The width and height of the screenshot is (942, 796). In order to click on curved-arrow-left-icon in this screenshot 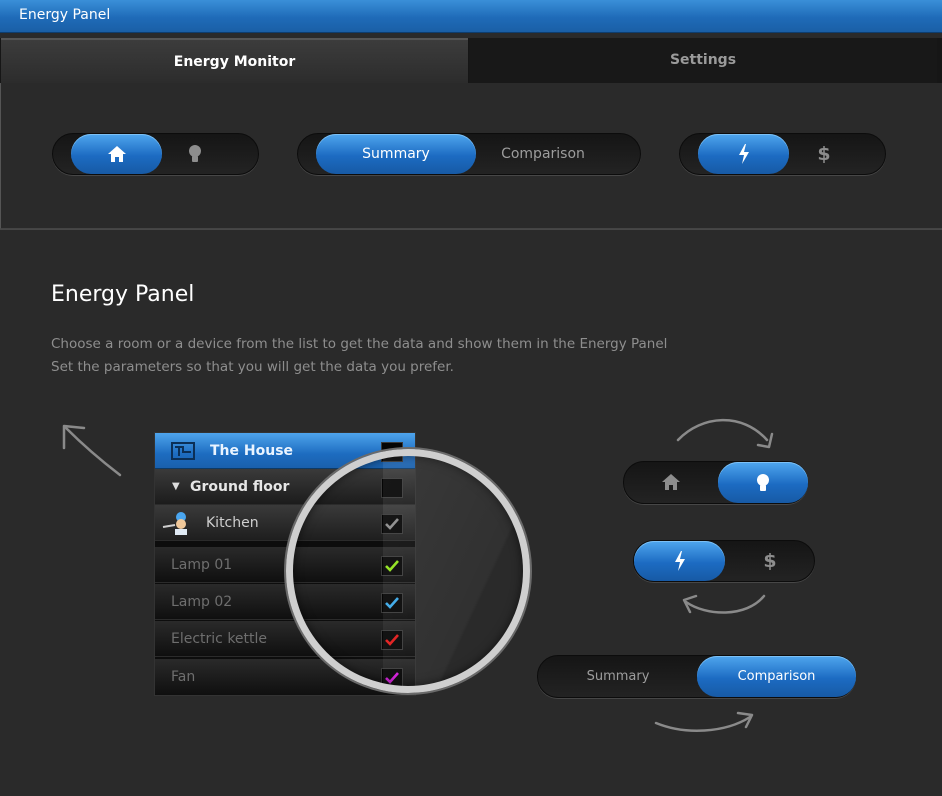, I will do `click(724, 604)`.